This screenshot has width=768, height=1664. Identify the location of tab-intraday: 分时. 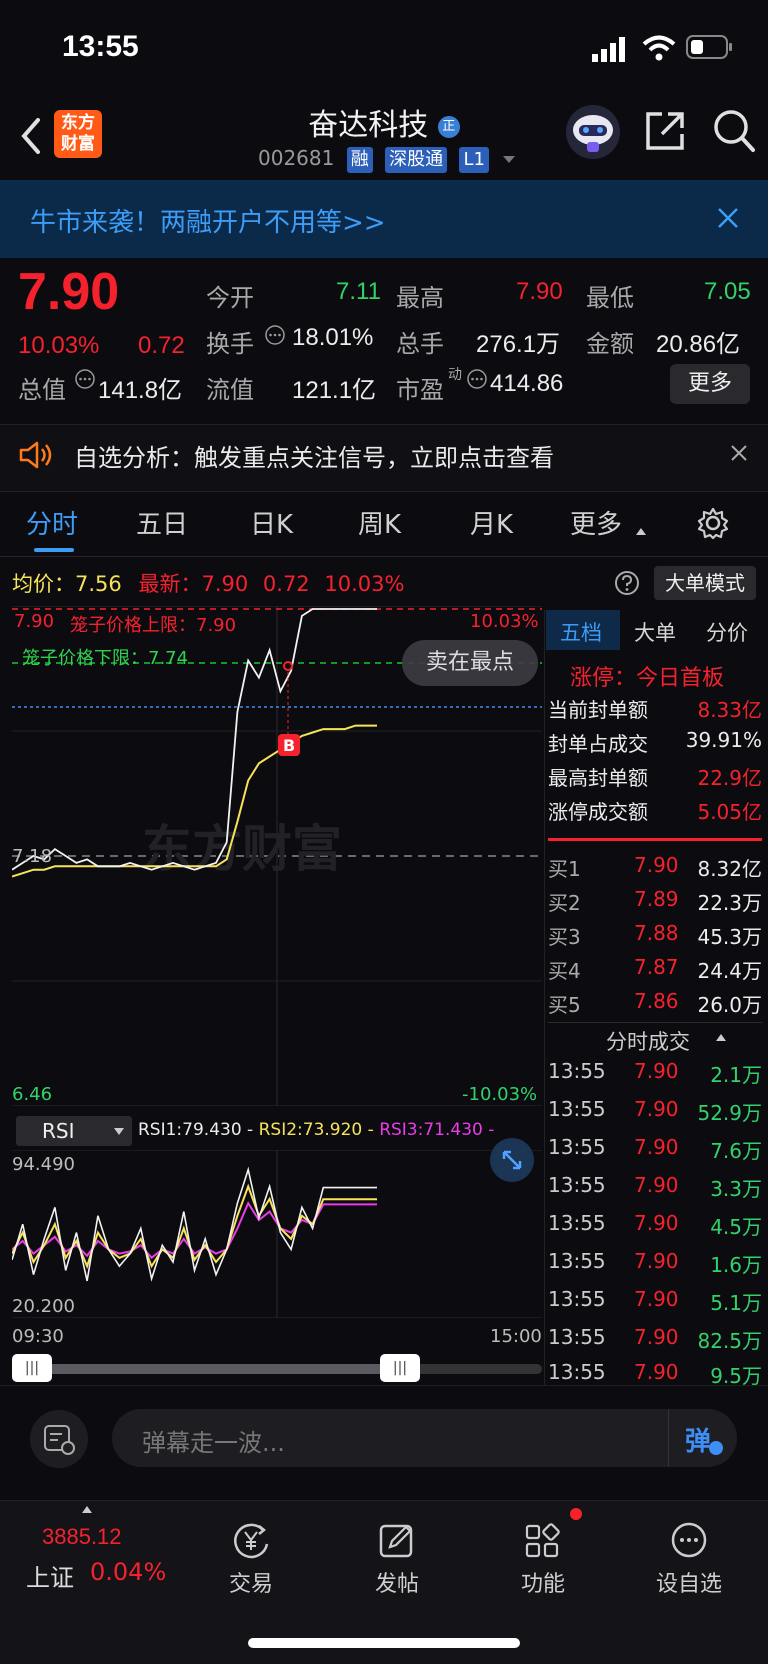
(52, 522).